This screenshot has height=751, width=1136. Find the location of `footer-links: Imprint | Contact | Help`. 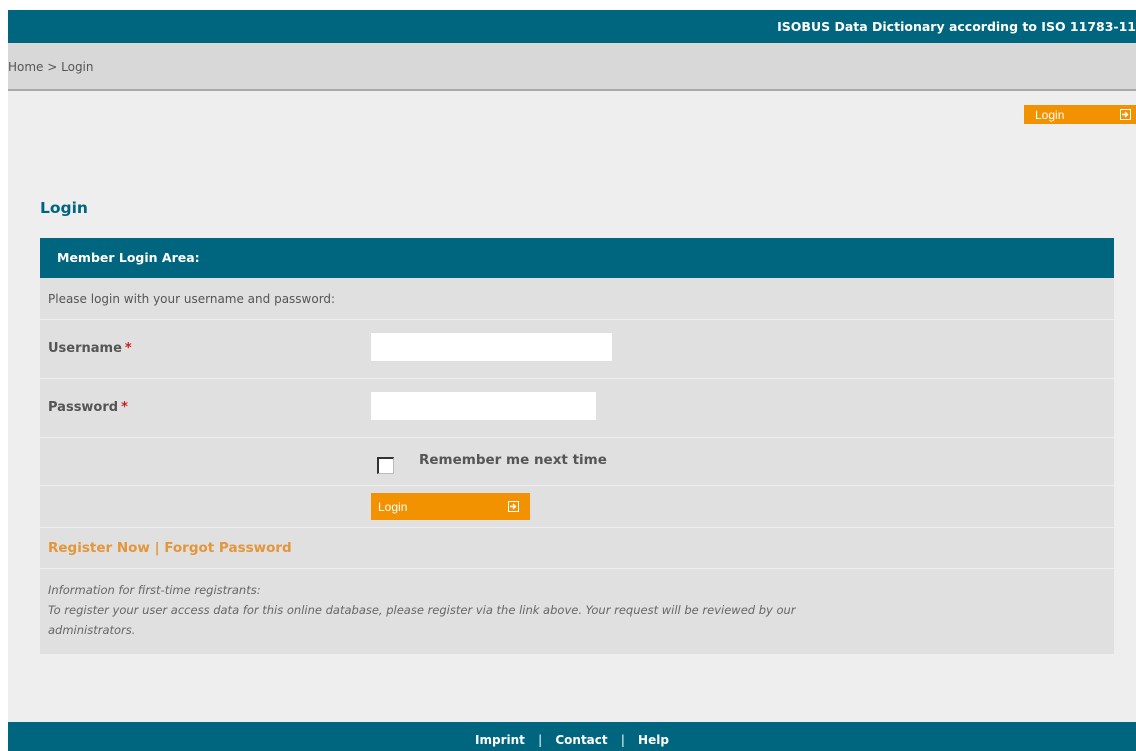

footer-links: Imprint | Contact | Help is located at coordinates (572, 740).